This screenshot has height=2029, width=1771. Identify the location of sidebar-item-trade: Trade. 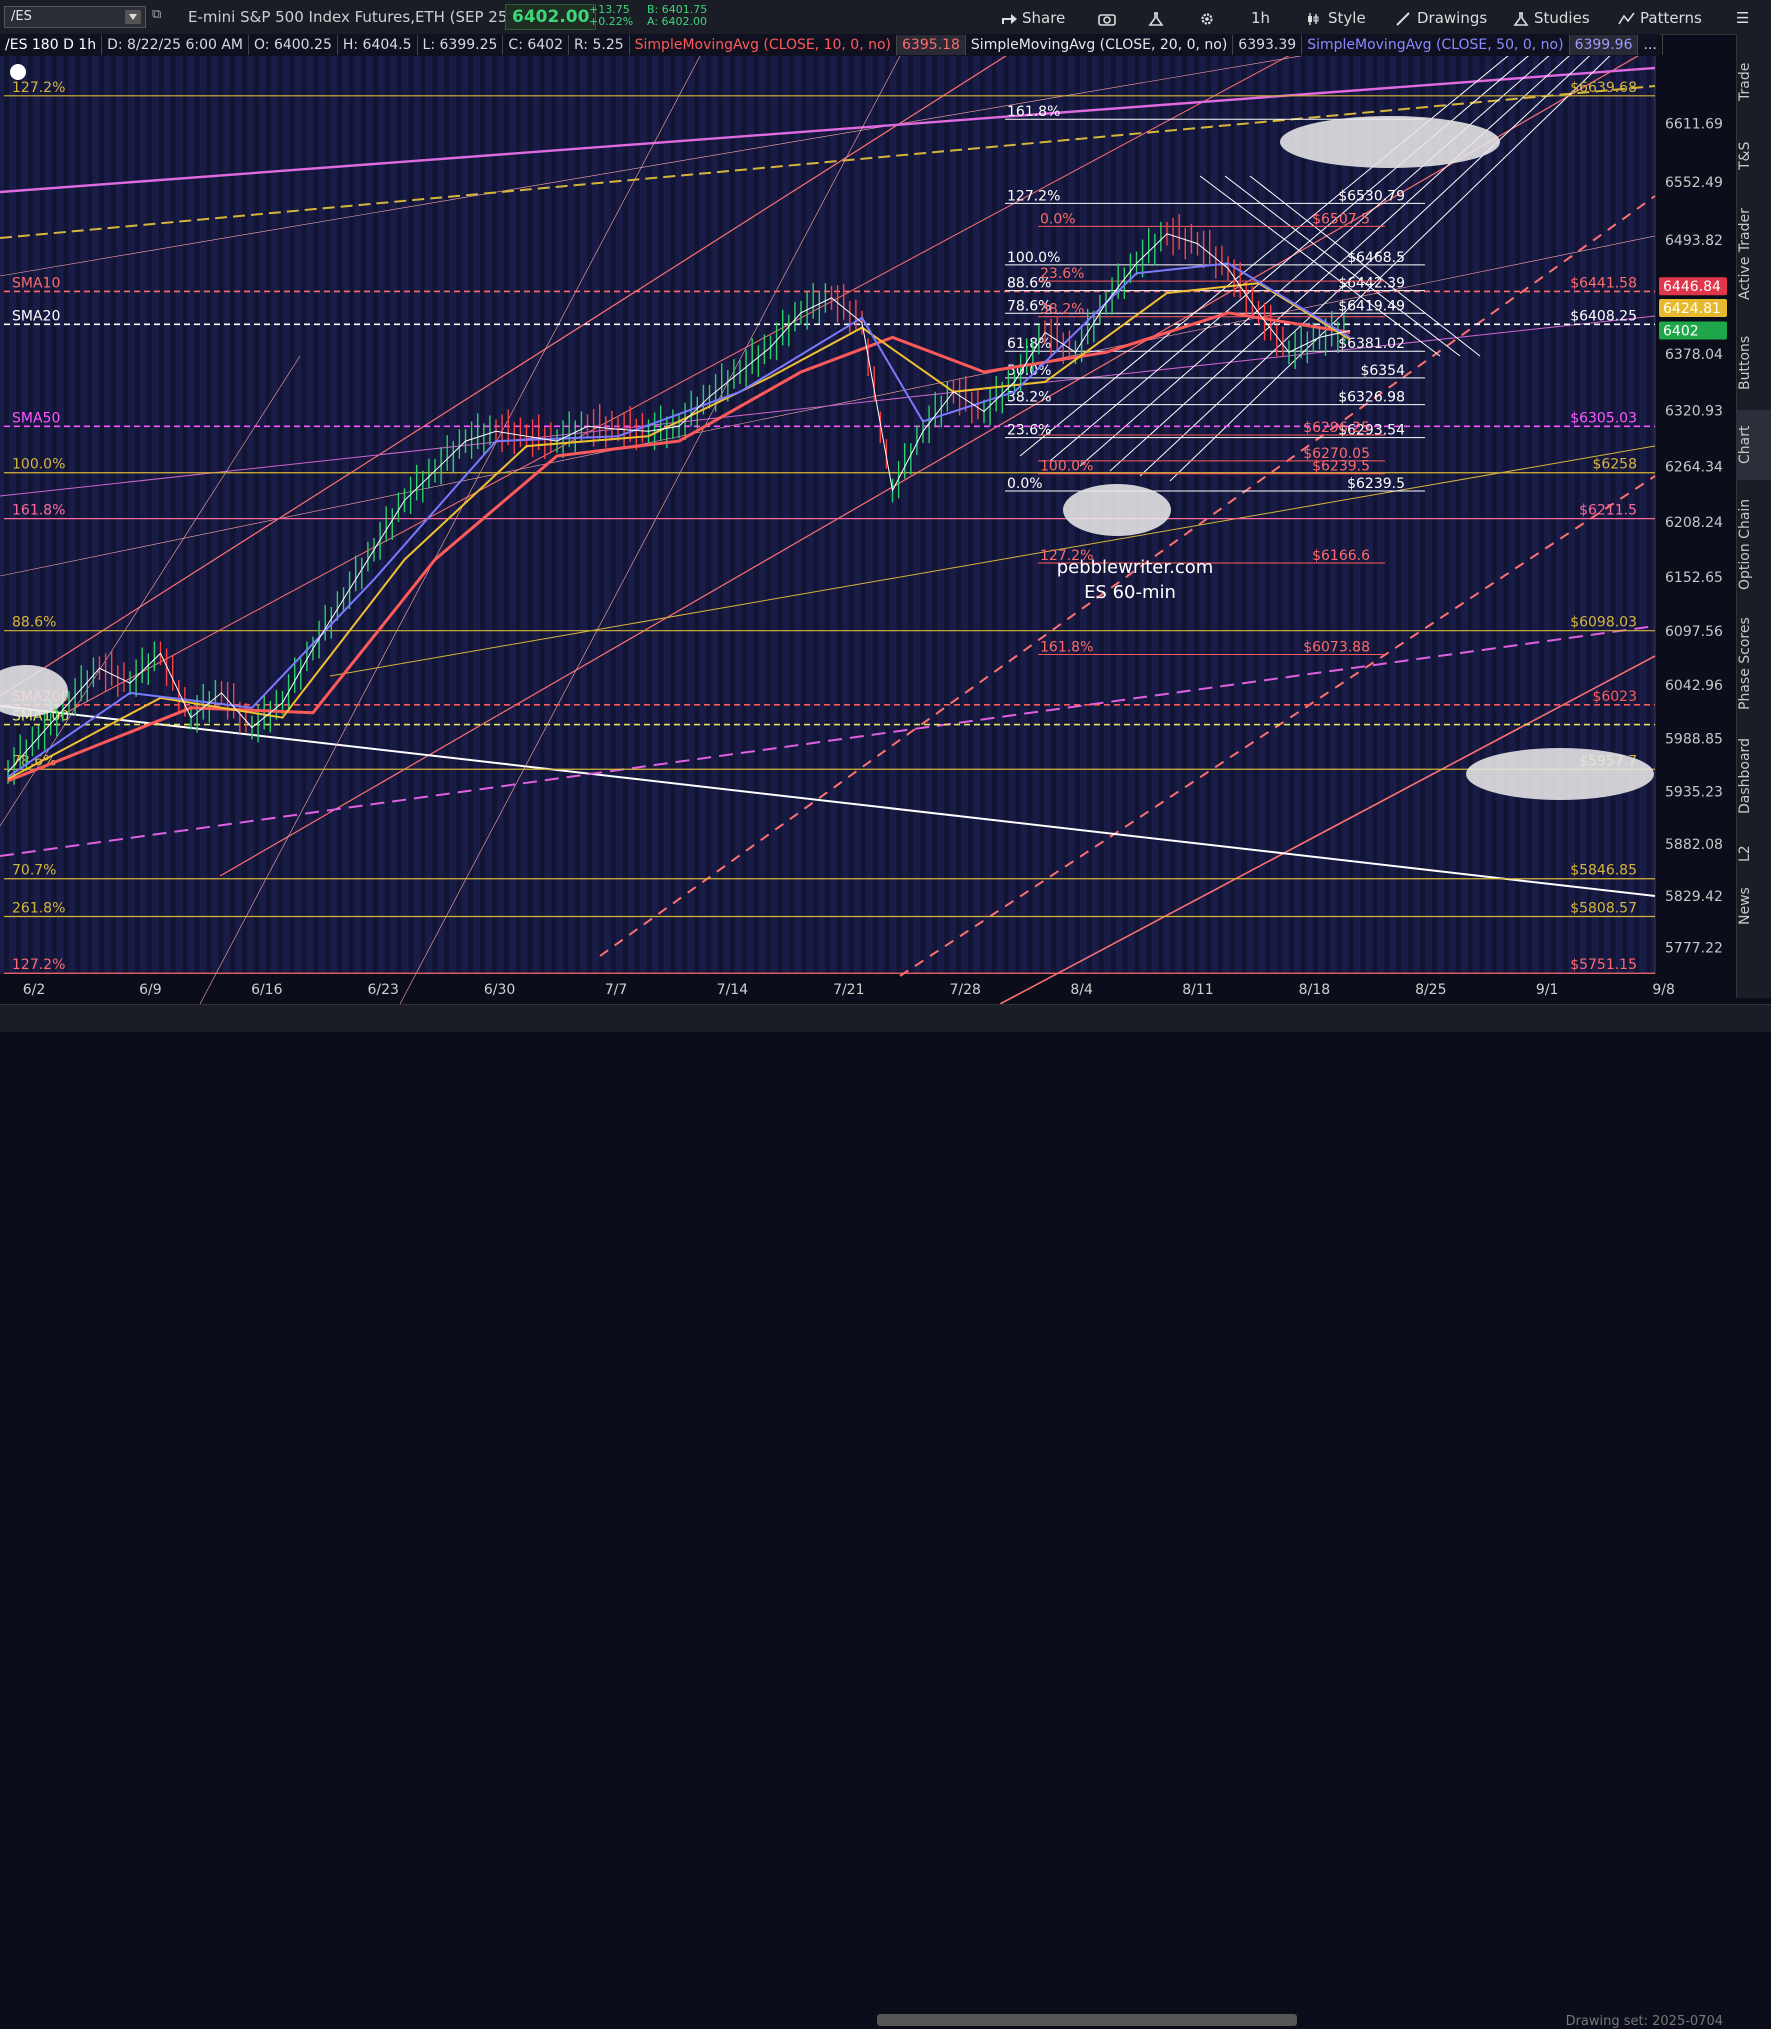
(1754, 82).